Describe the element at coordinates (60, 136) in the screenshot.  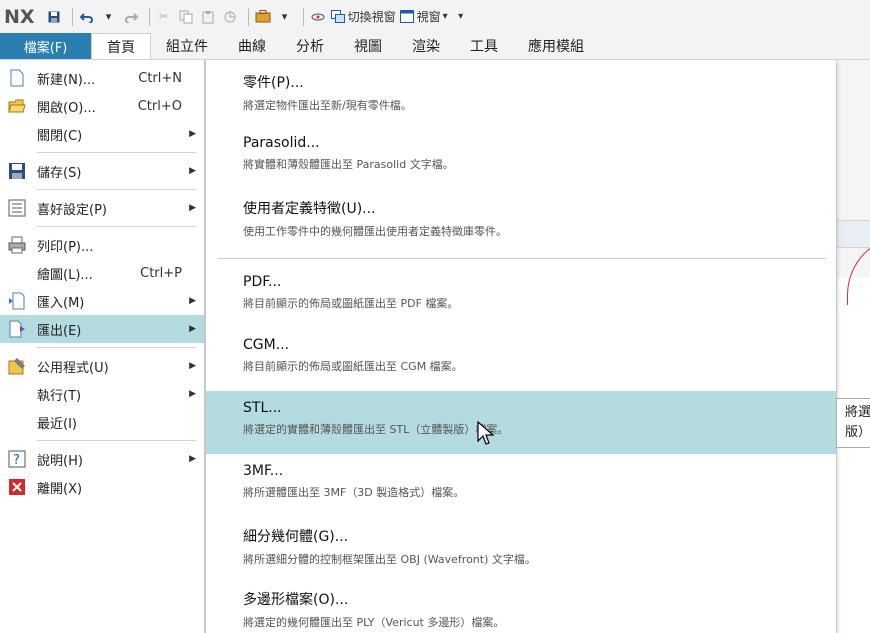
I see `menu-item-label: 關閉(C)` at that location.